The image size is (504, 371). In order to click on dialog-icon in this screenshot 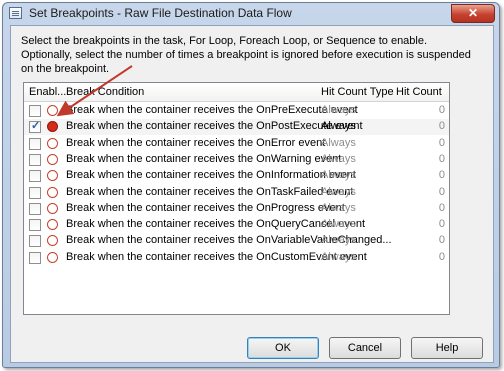, I will do `click(15, 13)`.